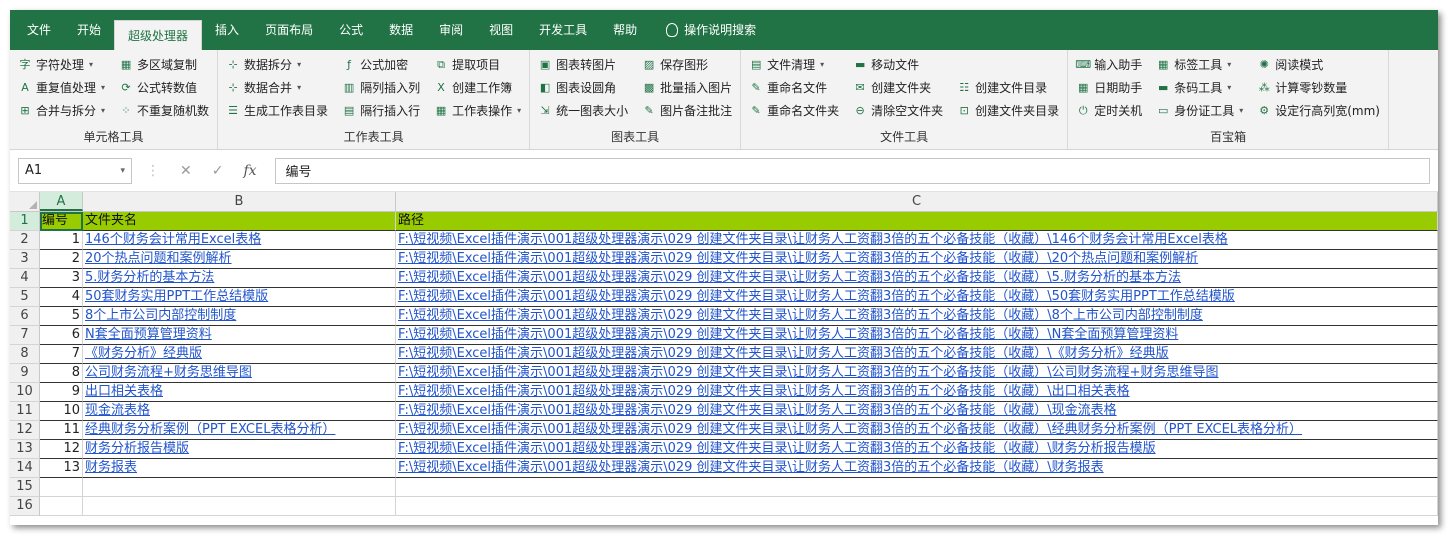 This screenshot has width=1455, height=539. What do you see at coordinates (1008, 87) in the screenshot?
I see `ribbon-button: ☷ 创建文件目录` at bounding box center [1008, 87].